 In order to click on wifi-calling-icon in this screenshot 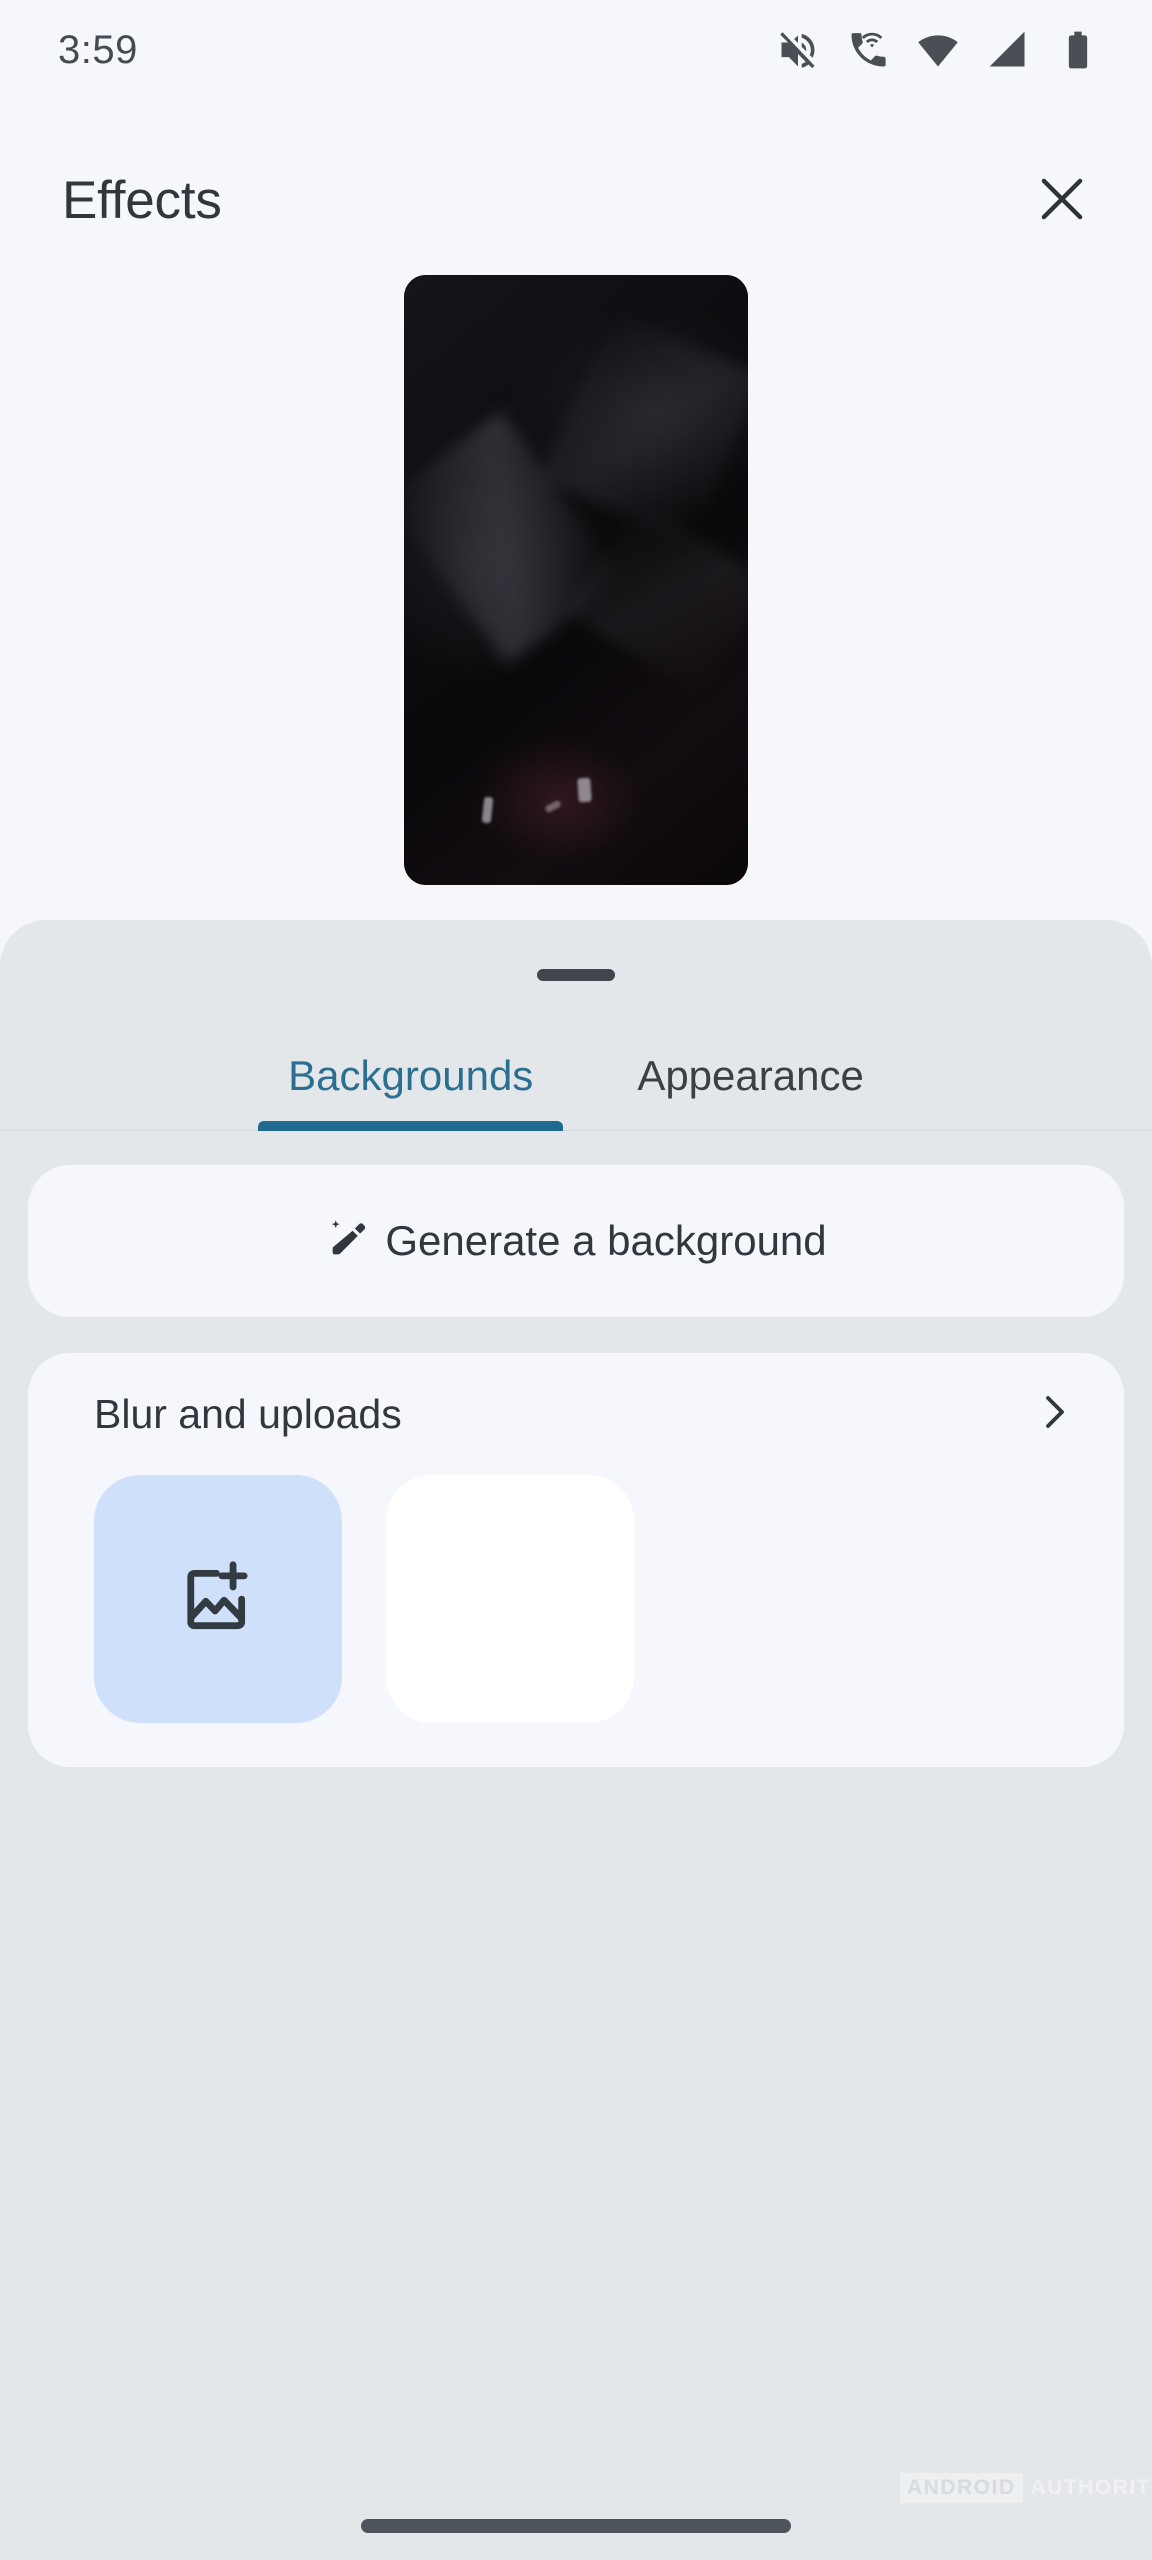, I will do `click(868, 50)`.